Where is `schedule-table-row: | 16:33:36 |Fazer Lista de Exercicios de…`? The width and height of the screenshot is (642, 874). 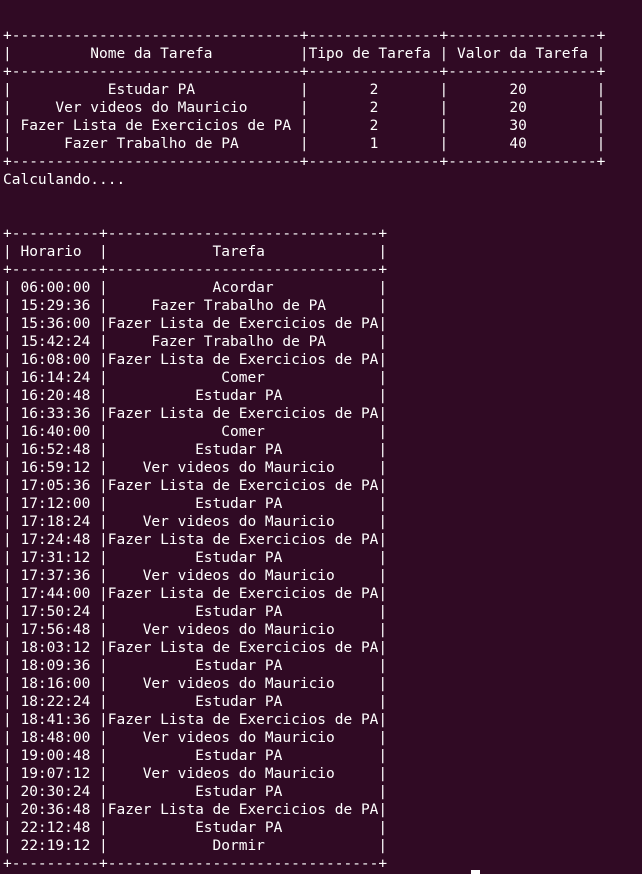 schedule-table-row: | 16:33:36 |Fazer Lista de Exercicios de… is located at coordinates (195, 414).